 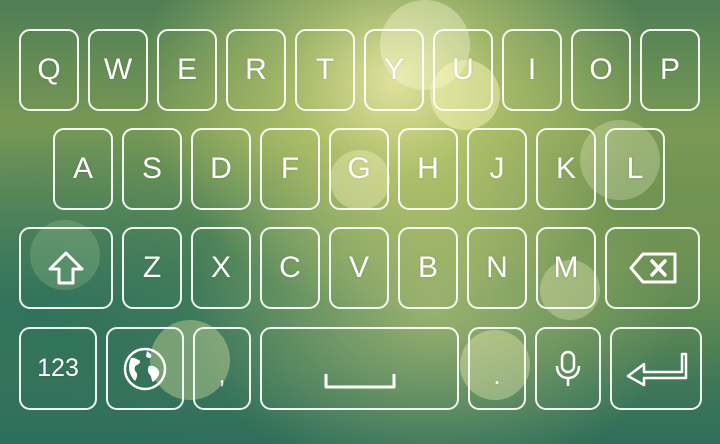 I want to click on globe-icon, so click(x=145, y=368).